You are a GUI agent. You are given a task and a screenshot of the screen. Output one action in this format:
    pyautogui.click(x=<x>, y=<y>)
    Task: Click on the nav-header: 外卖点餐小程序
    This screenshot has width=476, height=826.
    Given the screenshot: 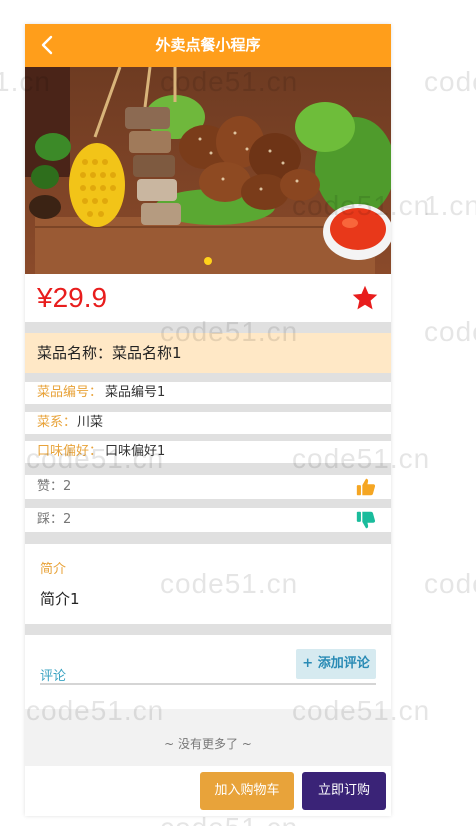 What is the action you would take?
    pyautogui.click(x=208, y=45)
    